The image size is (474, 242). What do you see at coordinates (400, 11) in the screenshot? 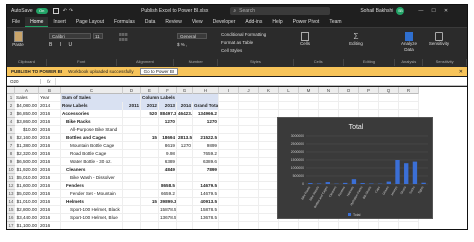
I see `avatar: SB` at bounding box center [400, 11].